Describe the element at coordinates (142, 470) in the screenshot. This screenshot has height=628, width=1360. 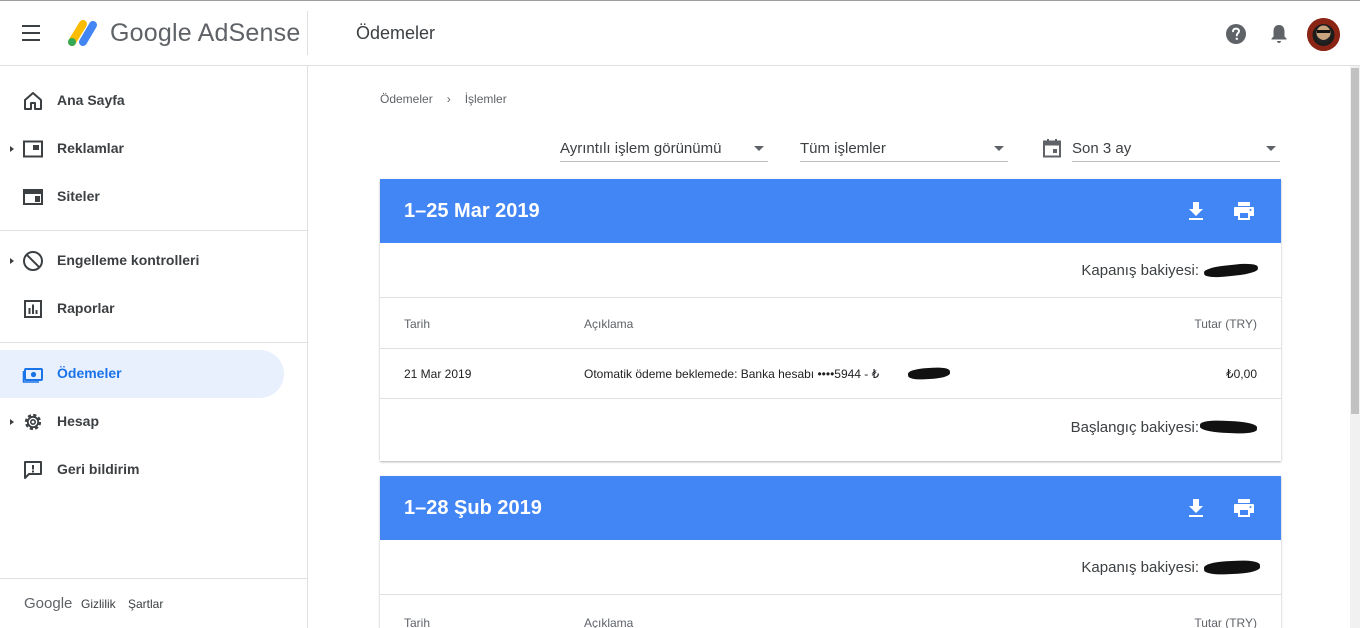
I see `sidebar-item-feedback: Geri bildirim` at that location.